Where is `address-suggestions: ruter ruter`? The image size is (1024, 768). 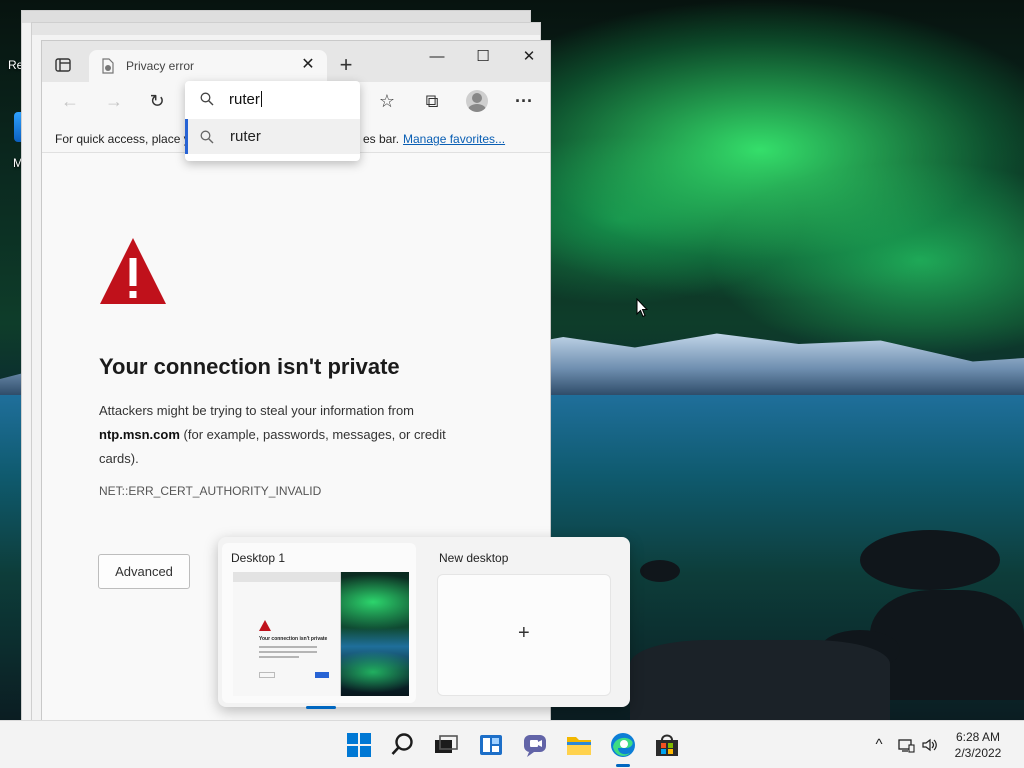
address-suggestions: ruter ruter is located at coordinates (272, 121).